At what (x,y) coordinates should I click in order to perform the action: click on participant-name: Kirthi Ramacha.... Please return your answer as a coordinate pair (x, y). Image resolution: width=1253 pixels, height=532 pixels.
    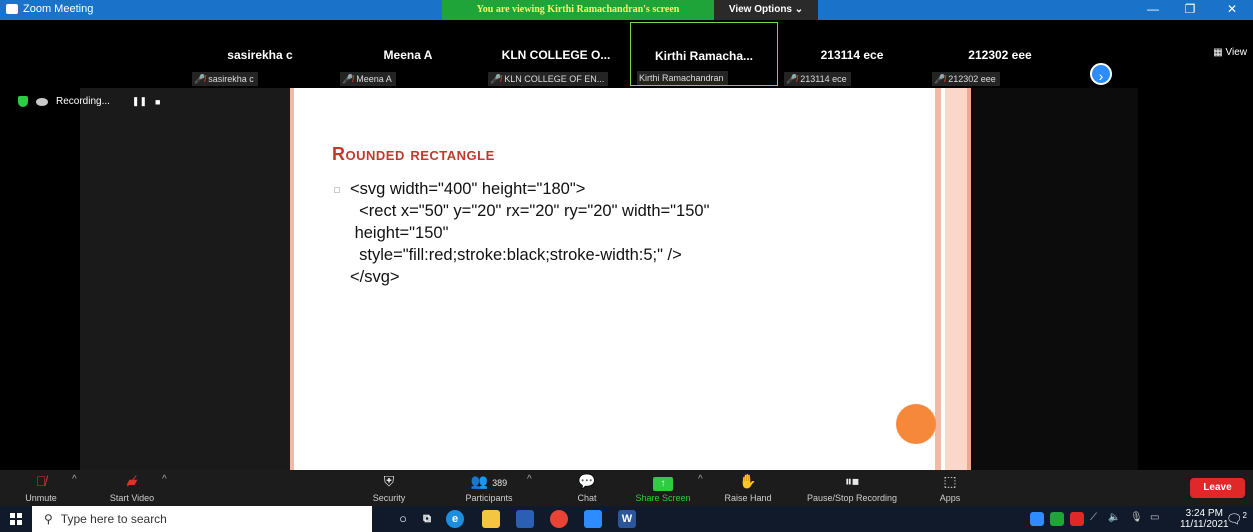
    Looking at the image, I should click on (704, 56).